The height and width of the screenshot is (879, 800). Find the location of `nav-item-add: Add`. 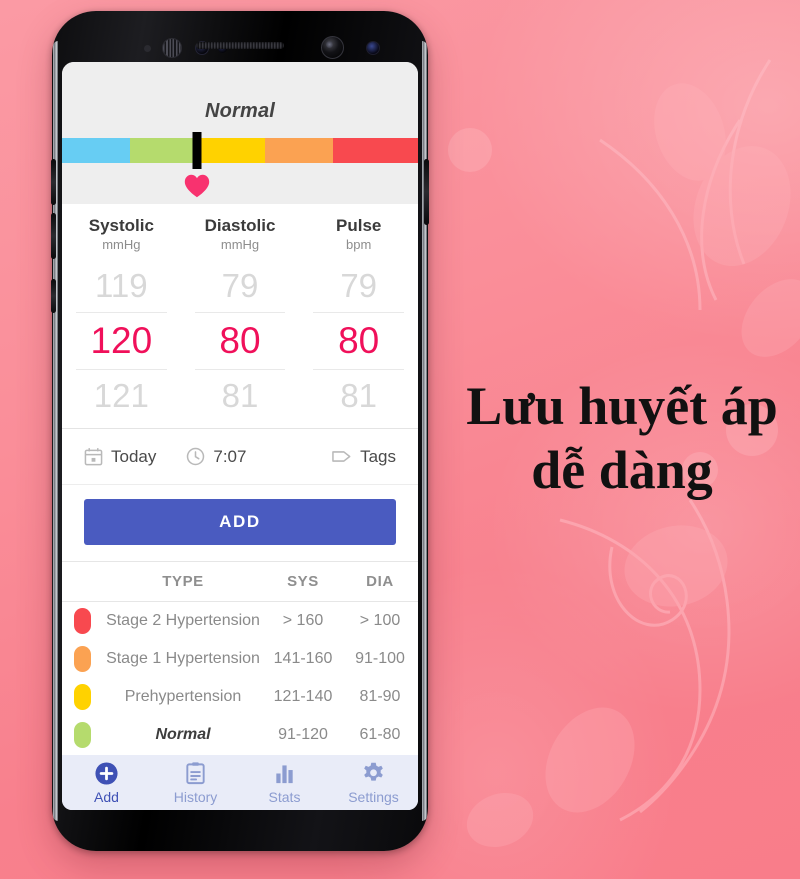

nav-item-add: Add is located at coordinates (106, 783).